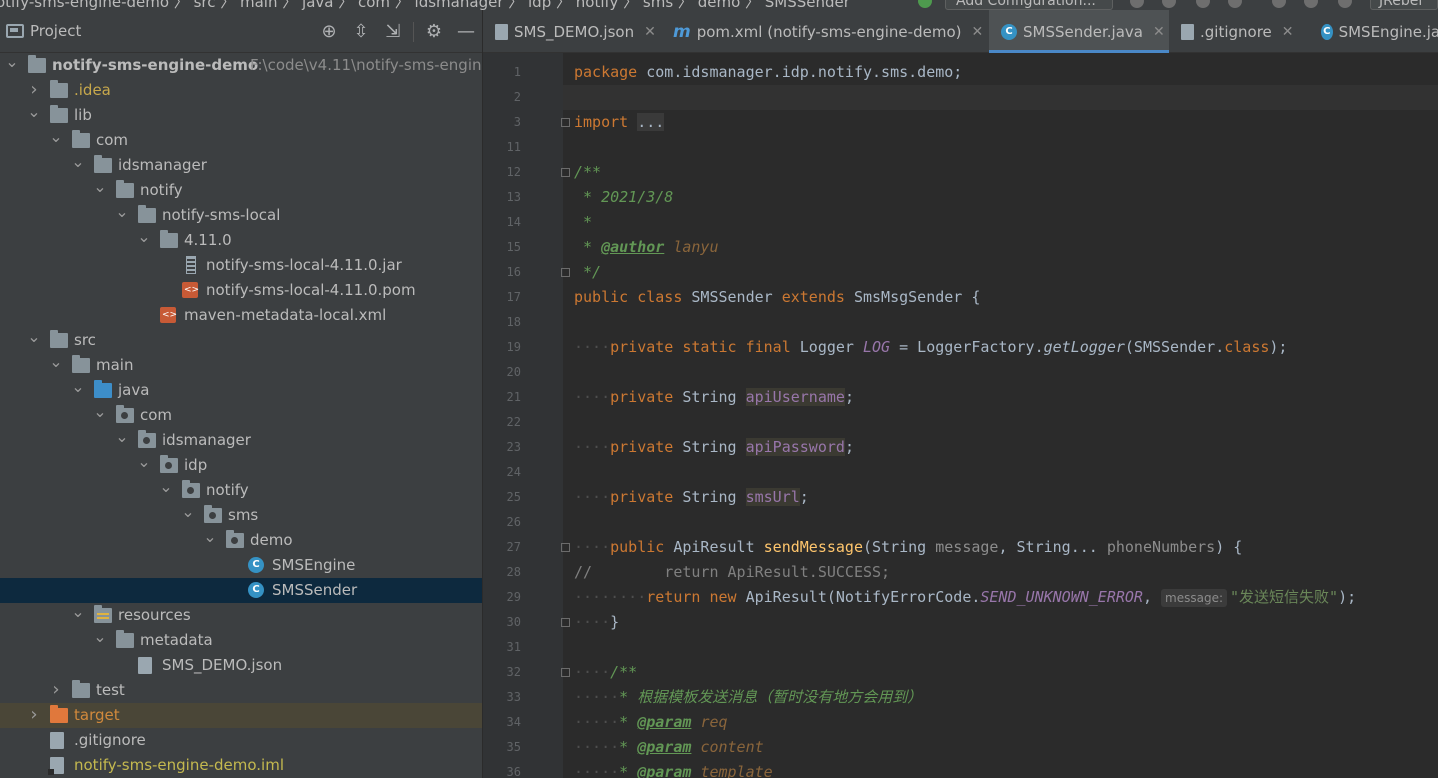  Describe the element at coordinates (651, 722) in the screenshot. I see `code-line: ·····* @param req` at that location.